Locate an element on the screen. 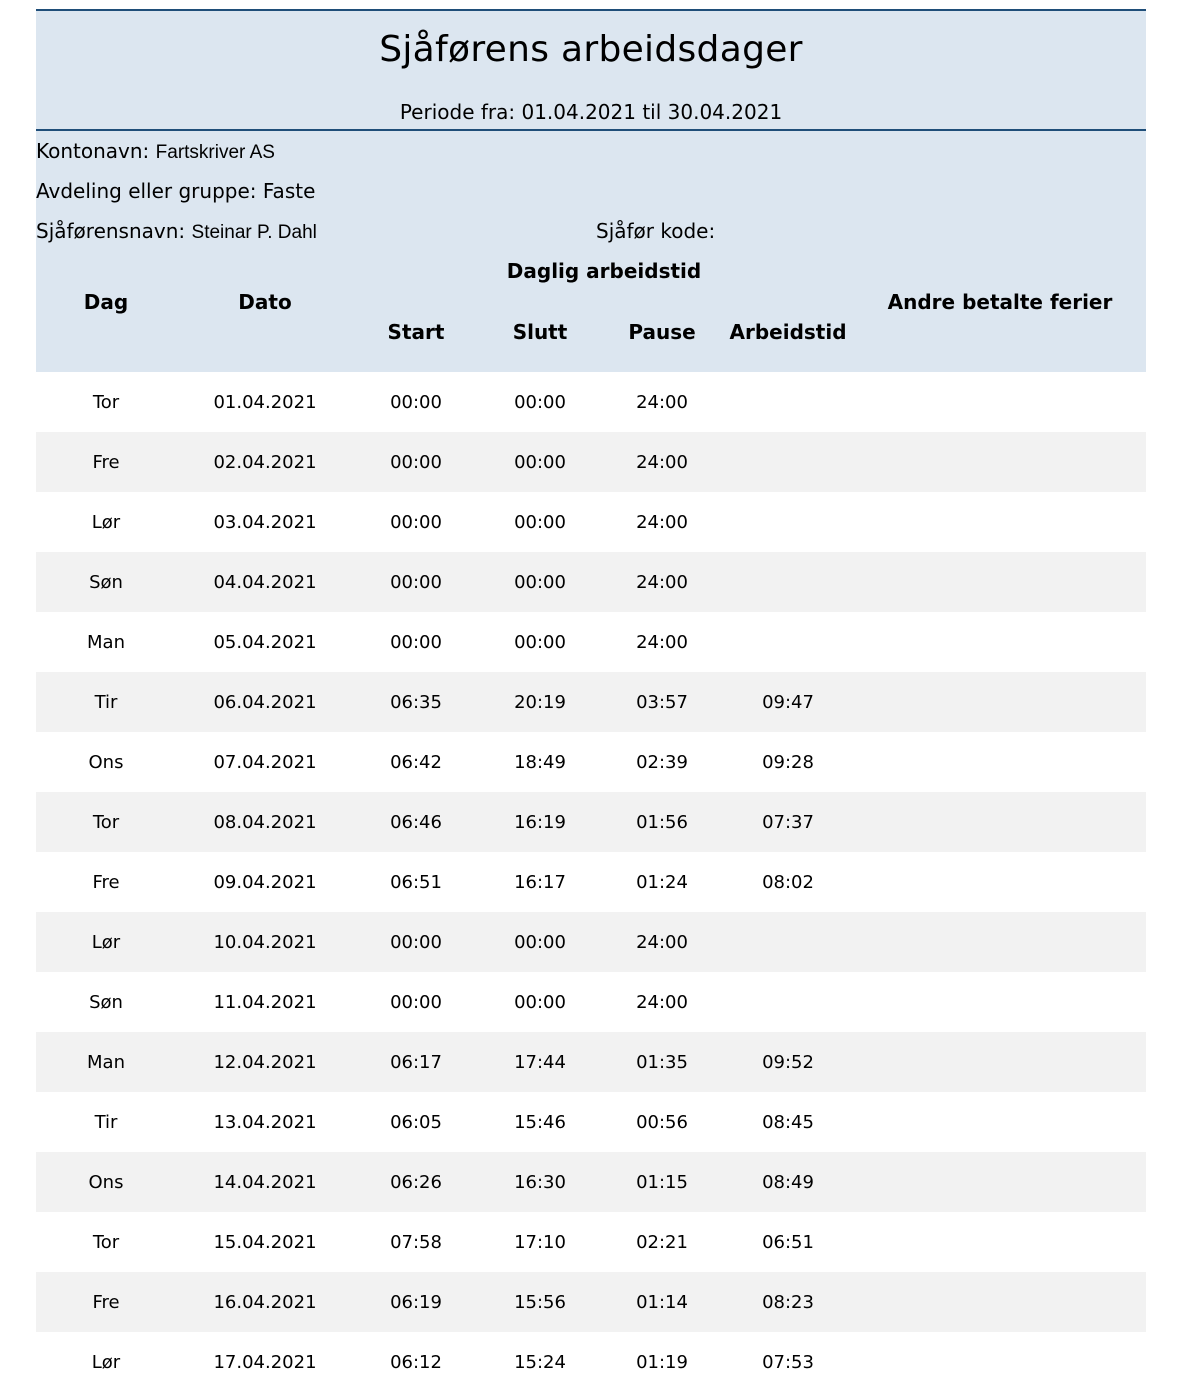 The image size is (1179, 1398). end-cell: 15:56 is located at coordinates (540, 1302).